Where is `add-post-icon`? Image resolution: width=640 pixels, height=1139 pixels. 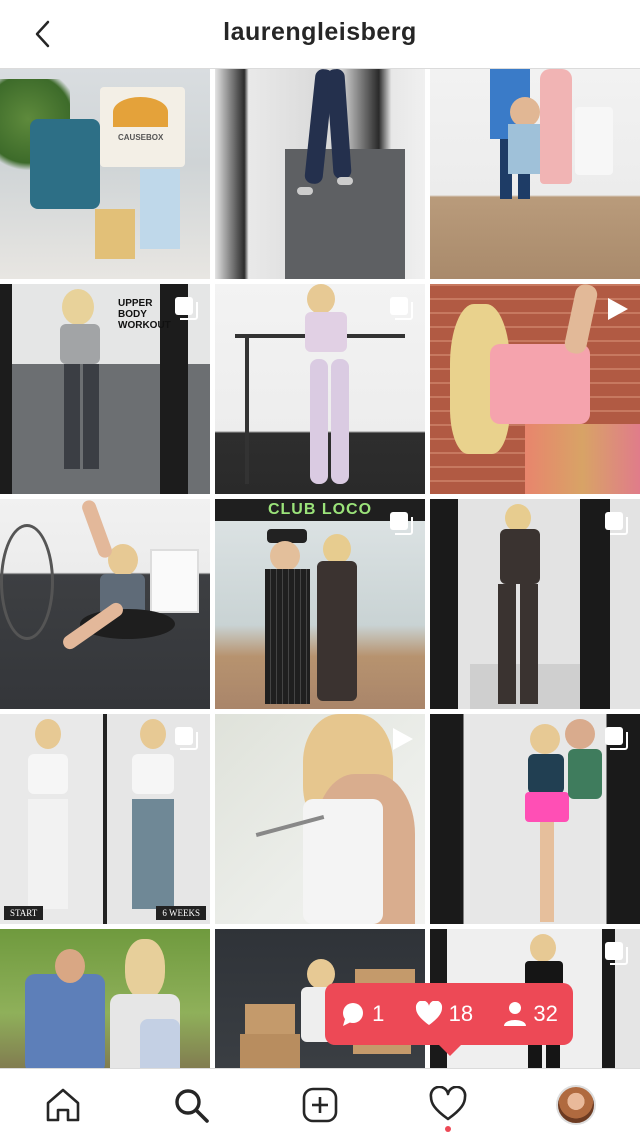
add-post-icon is located at coordinates (320, 1105).